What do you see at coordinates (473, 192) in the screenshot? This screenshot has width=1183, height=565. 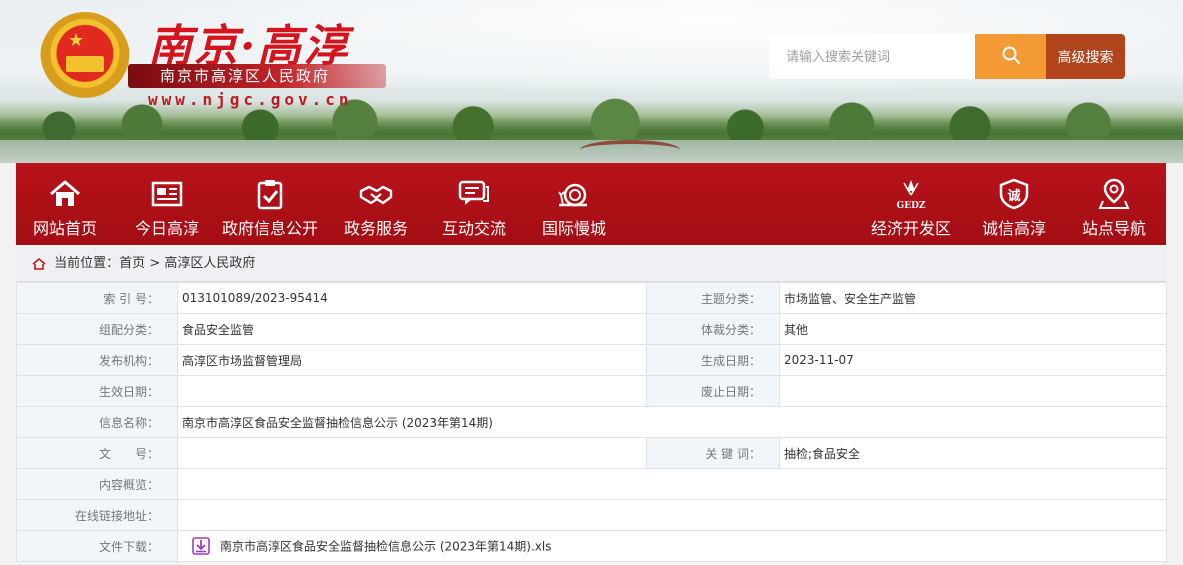 I see `chat-icon` at bounding box center [473, 192].